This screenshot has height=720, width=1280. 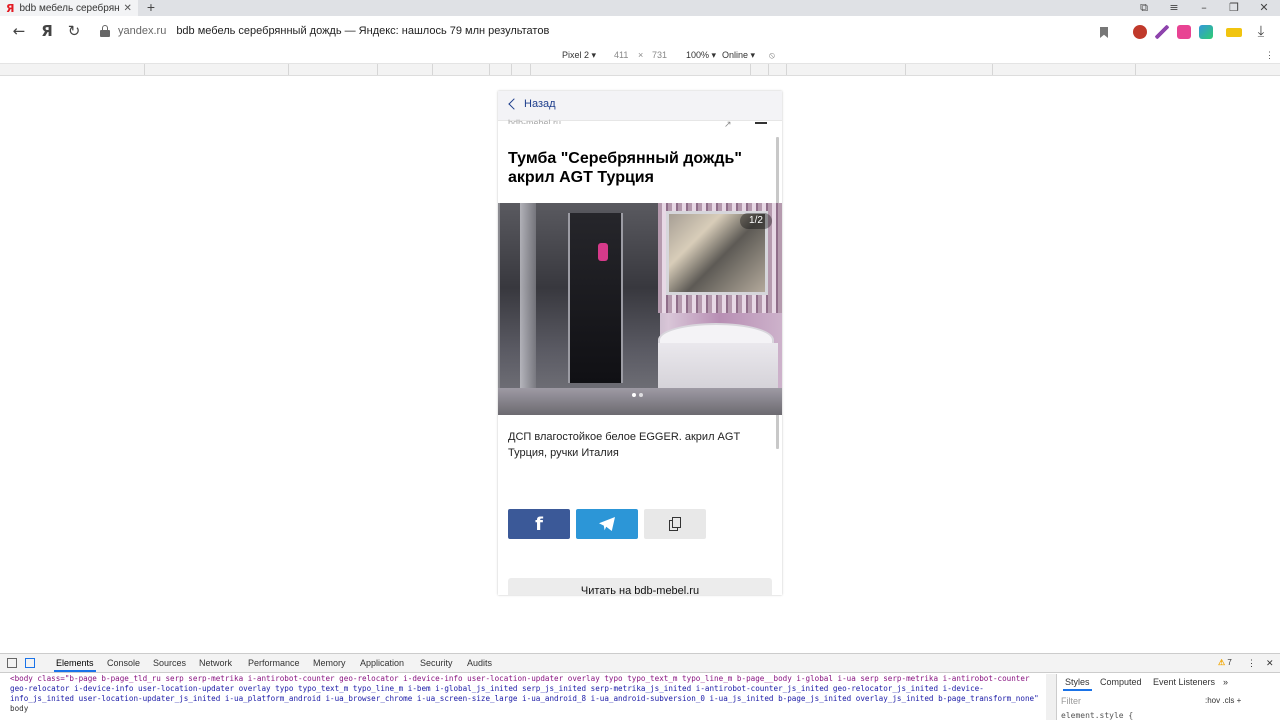 What do you see at coordinates (579, 55) in the screenshot?
I see `device-select: Pixel 2 ▾` at bounding box center [579, 55].